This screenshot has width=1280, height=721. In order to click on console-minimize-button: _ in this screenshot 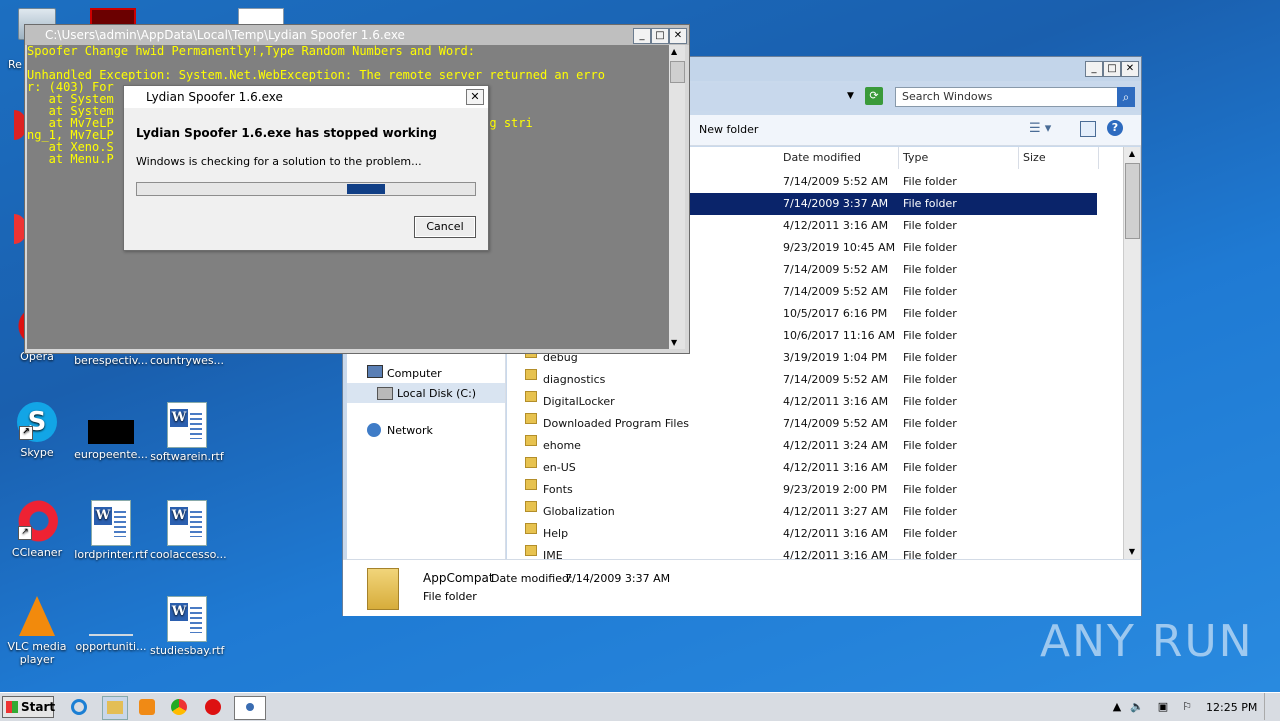, I will do `click(642, 36)`.